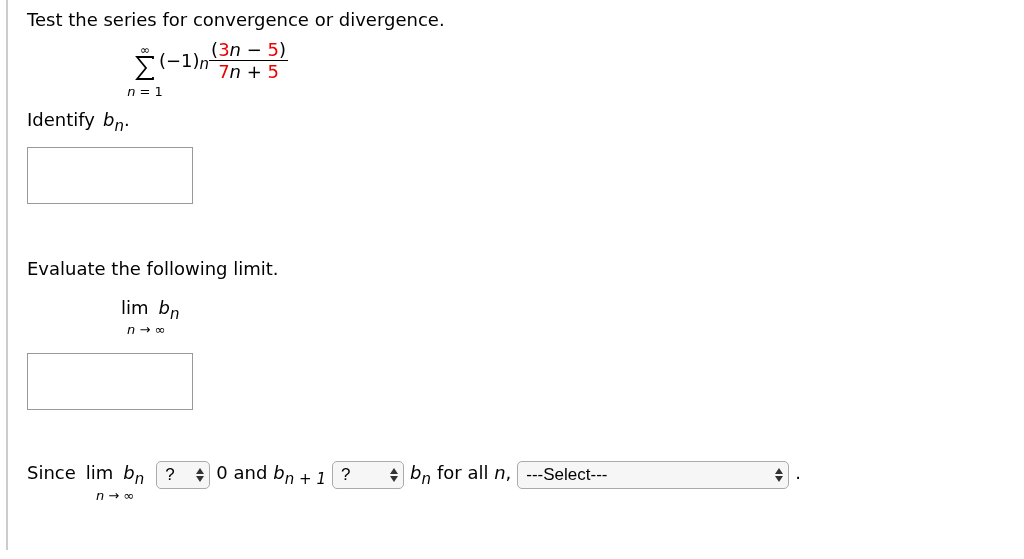  Describe the element at coordinates (248, 71) in the screenshot. I see `fraction-denominator: 7n + 5` at that location.